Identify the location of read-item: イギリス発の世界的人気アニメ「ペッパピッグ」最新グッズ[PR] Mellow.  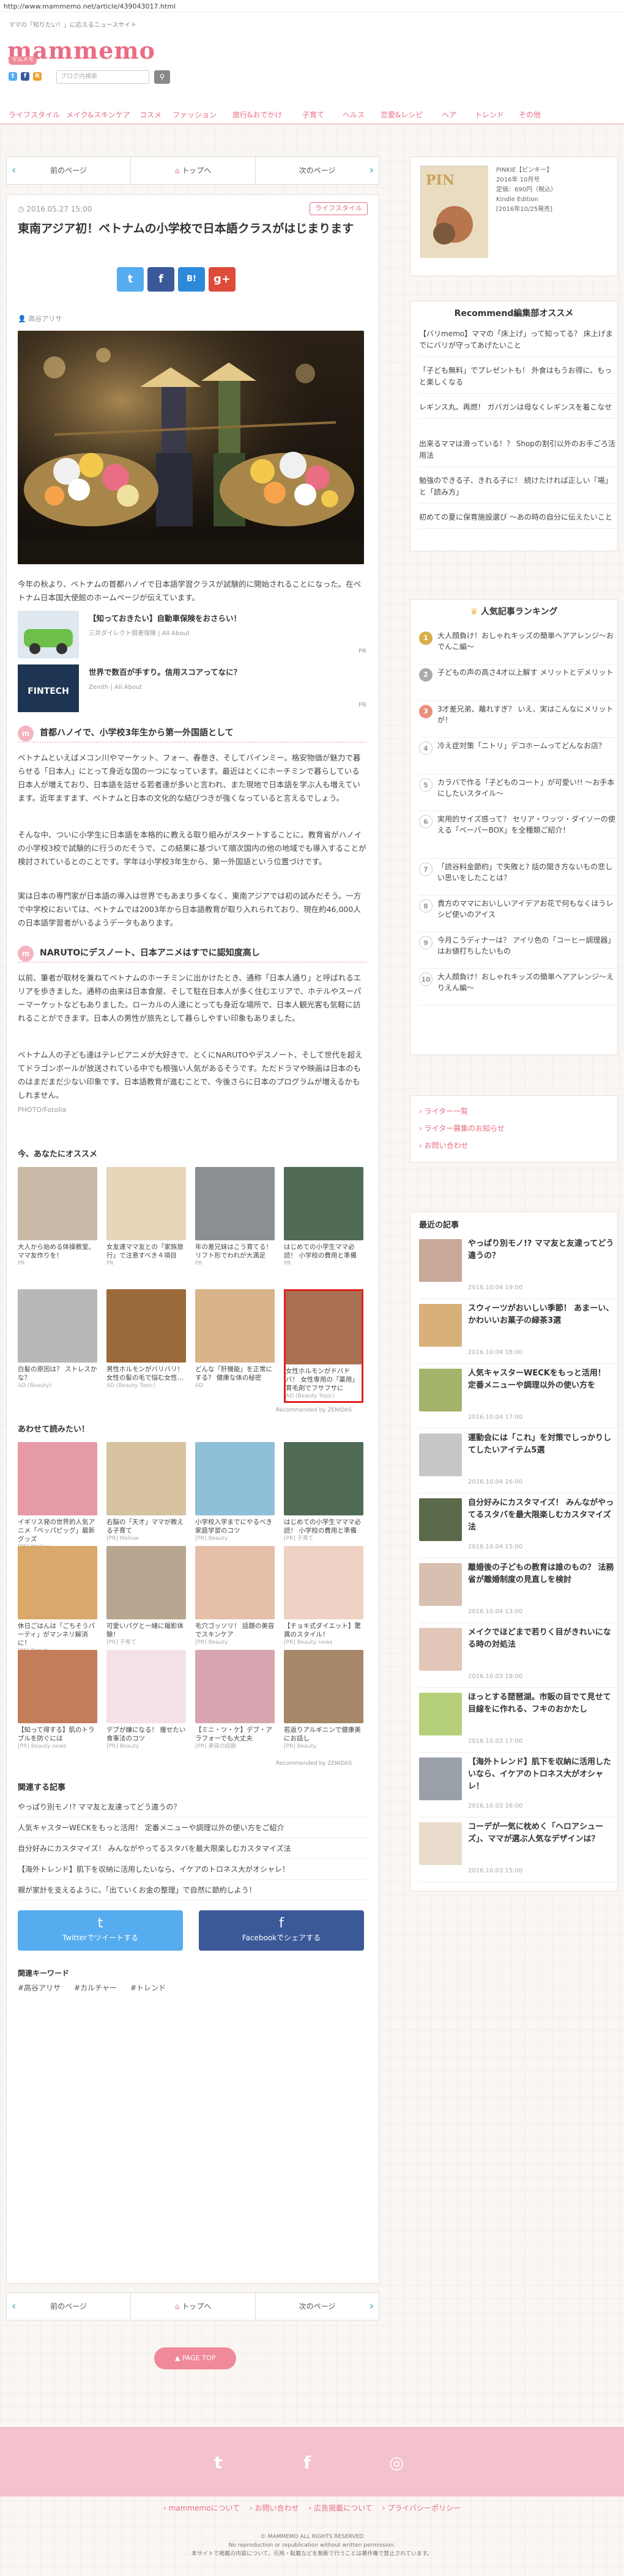
(57, 1497).